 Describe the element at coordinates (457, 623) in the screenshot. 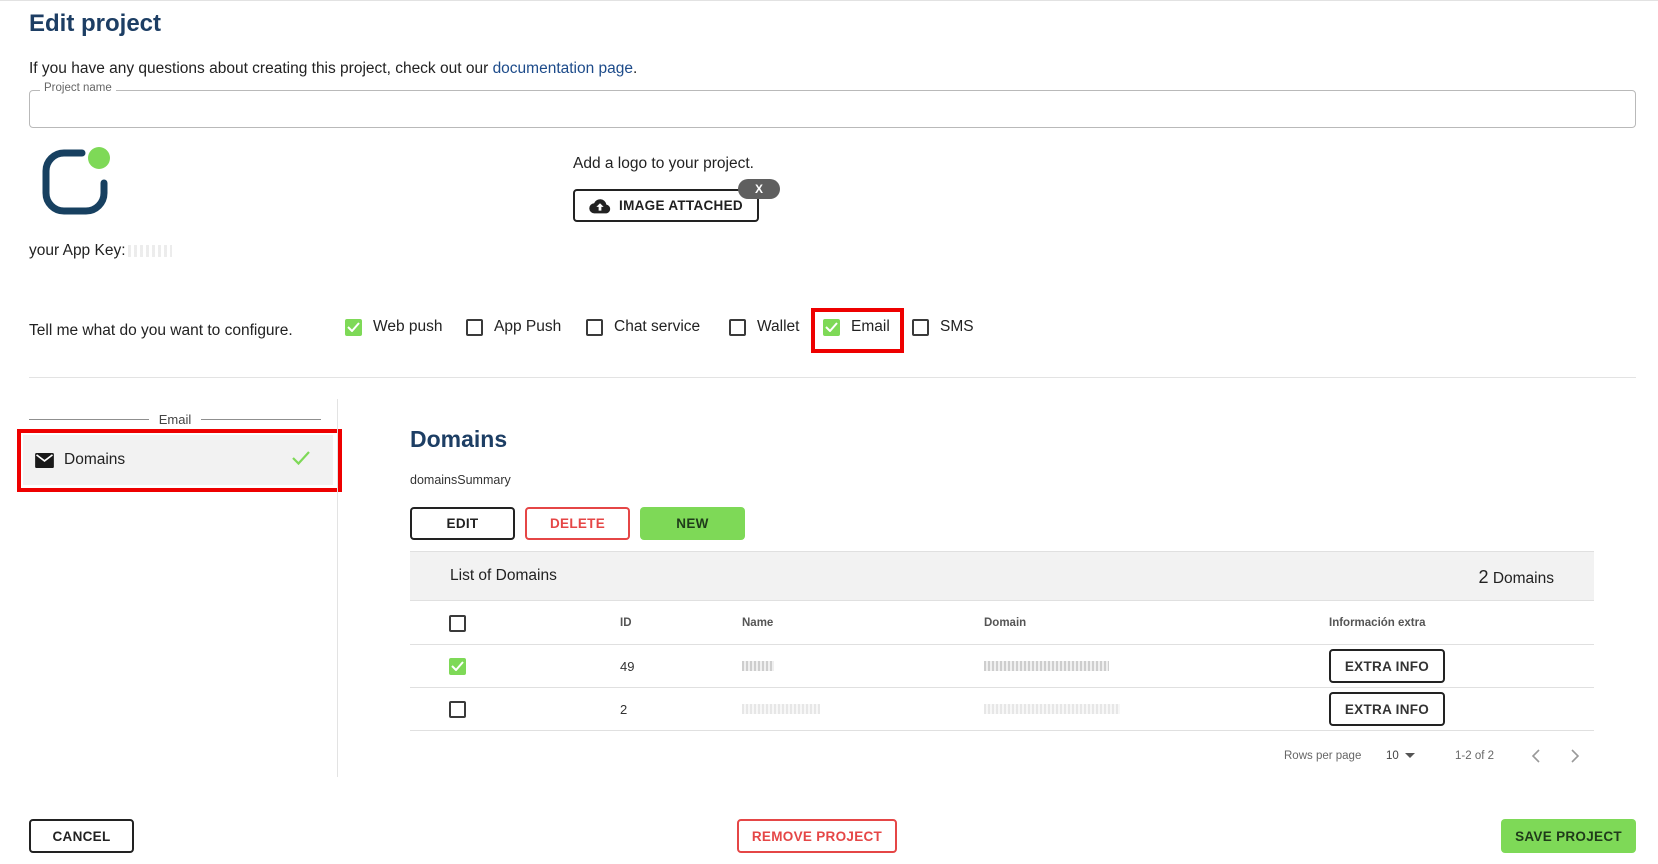

I see `select-all-checkbox` at that location.